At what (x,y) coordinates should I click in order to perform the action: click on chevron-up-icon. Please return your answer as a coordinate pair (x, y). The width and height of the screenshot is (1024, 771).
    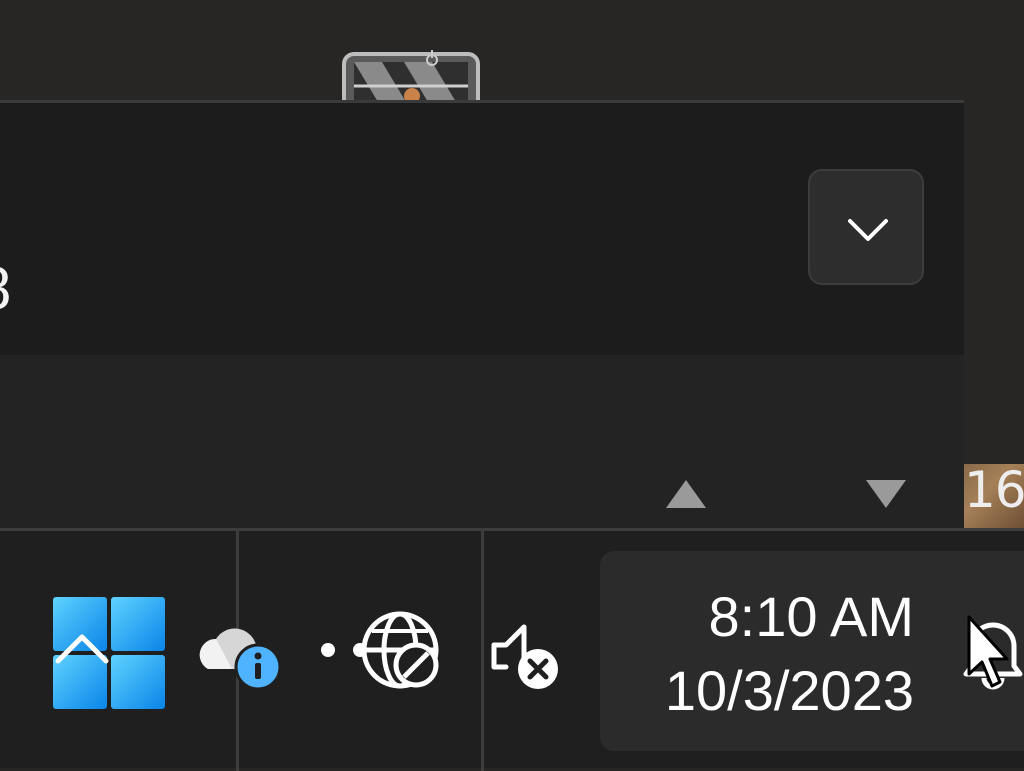
    Looking at the image, I should click on (82, 649).